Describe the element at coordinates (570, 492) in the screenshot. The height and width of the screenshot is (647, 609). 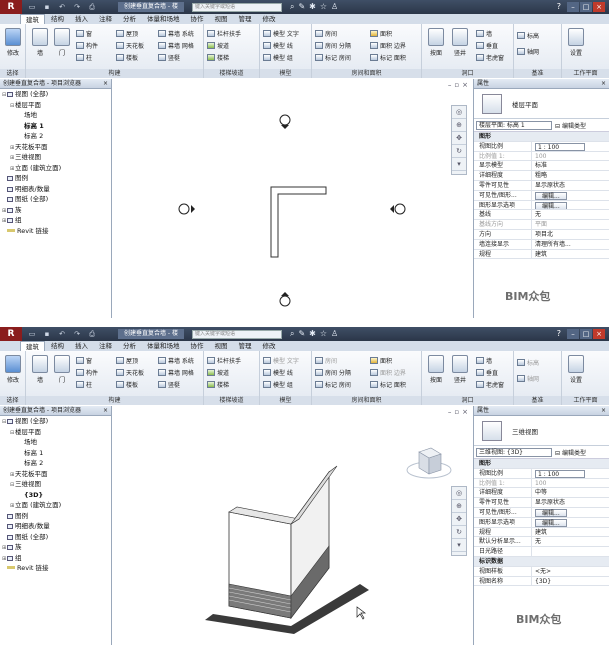
I see `property-value: 中等` at that location.